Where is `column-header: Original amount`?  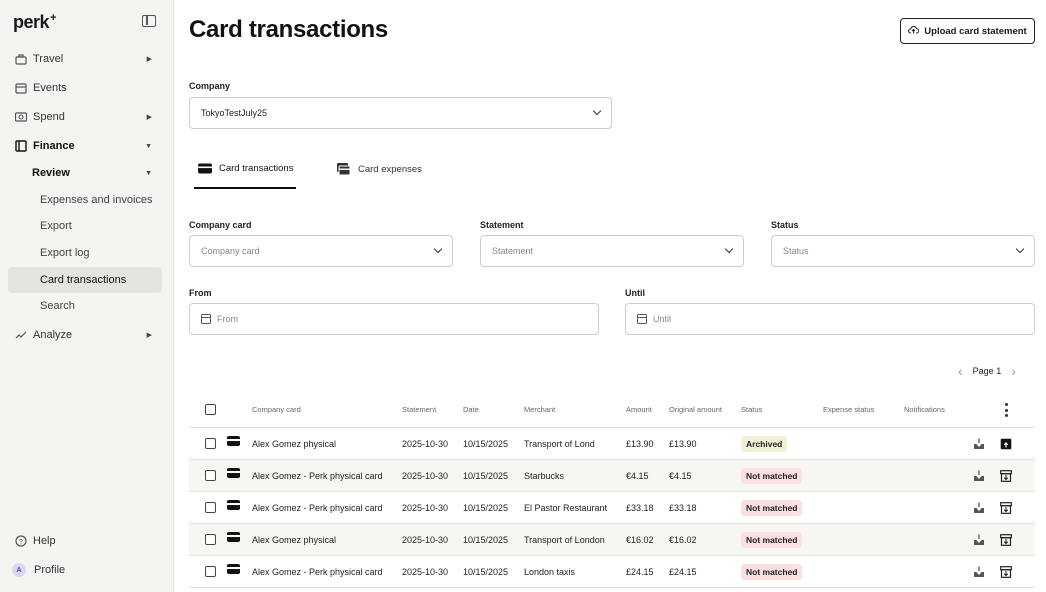
column-header: Original amount is located at coordinates (695, 409).